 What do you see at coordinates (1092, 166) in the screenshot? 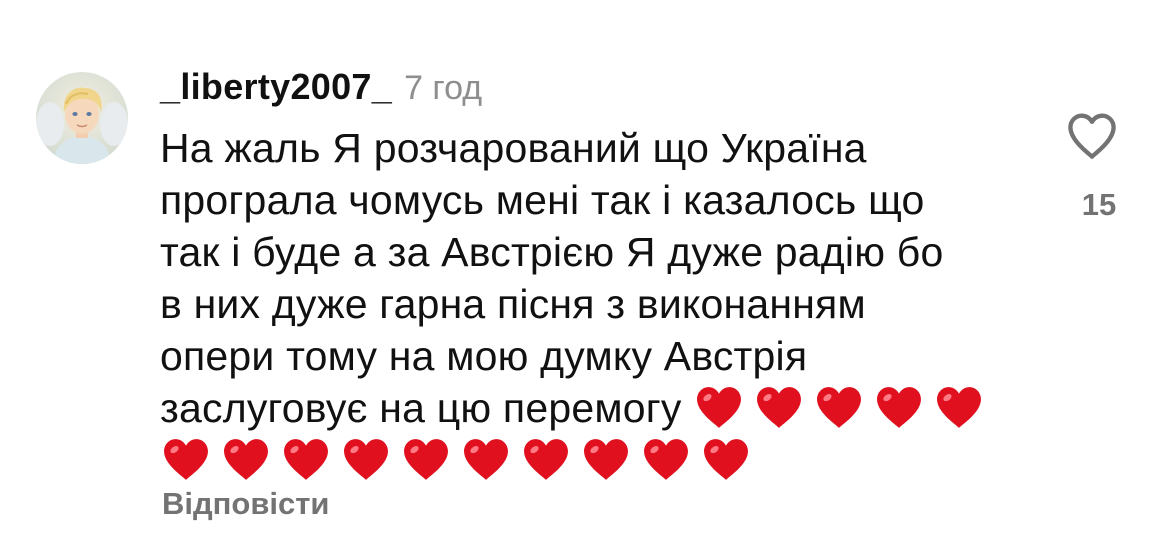
I see `like-section: 15` at bounding box center [1092, 166].